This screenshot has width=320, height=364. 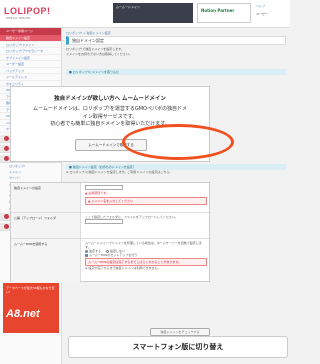 I want to click on domain-content: ▲ 必須項目です。 ▲ ドメイン名を入力してください, so click(x=146, y=195).